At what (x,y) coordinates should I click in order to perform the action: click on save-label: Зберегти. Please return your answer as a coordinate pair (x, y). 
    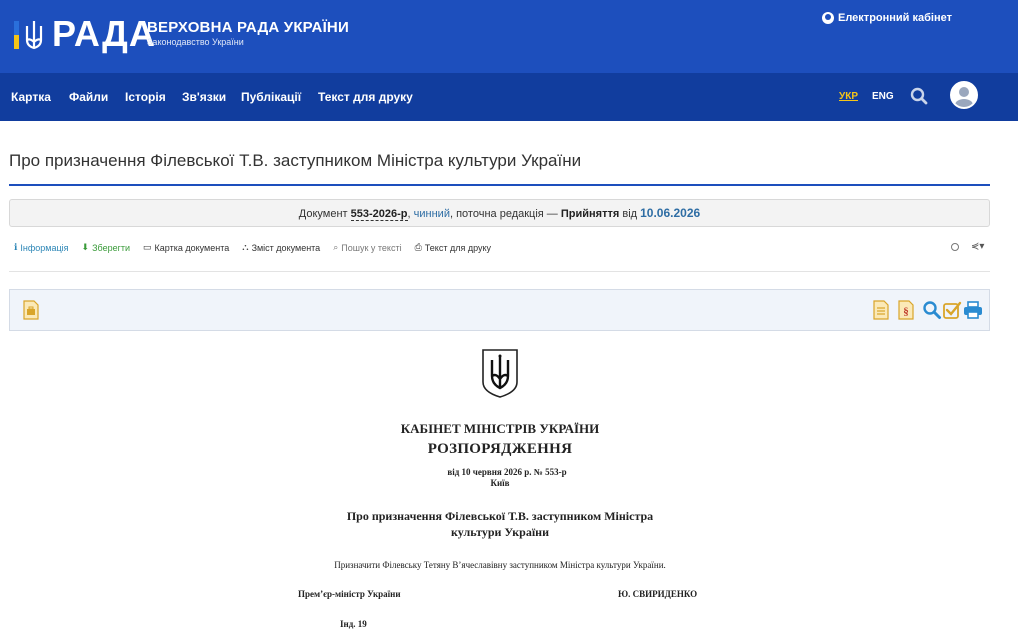
    Looking at the image, I should click on (111, 247).